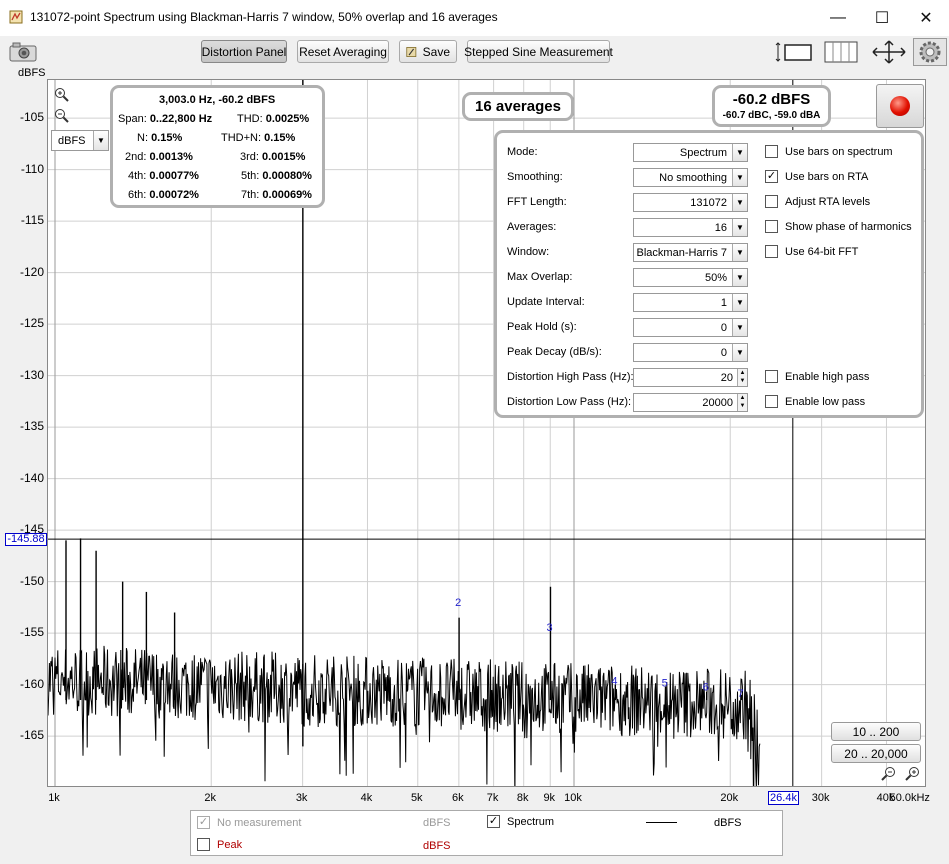 This screenshot has width=949, height=864. I want to click on peak-entry: Peak, so click(219, 844).